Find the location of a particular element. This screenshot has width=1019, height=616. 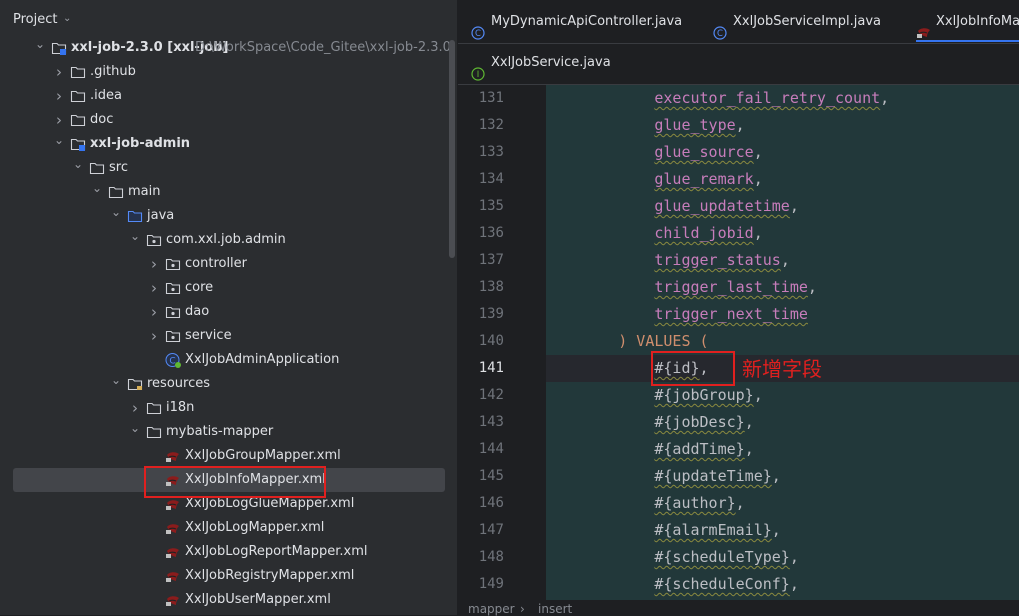

code-line: trigger_last_time, is located at coordinates (782, 287).